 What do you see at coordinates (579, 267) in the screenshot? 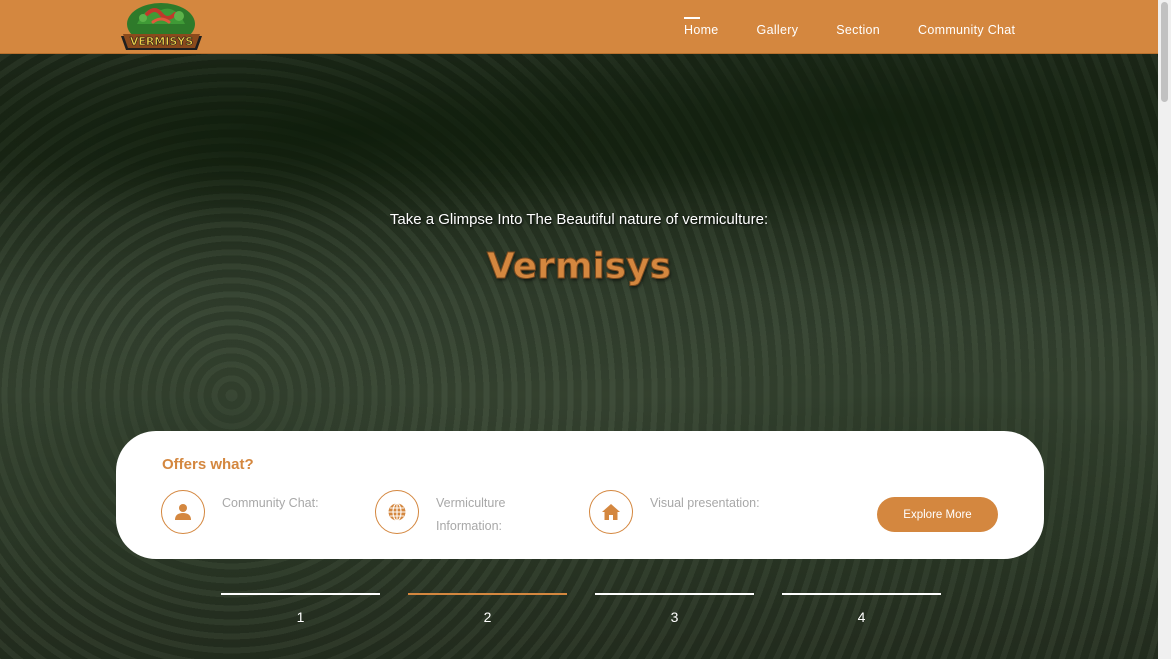
I see `hero-title: Vermisys` at bounding box center [579, 267].